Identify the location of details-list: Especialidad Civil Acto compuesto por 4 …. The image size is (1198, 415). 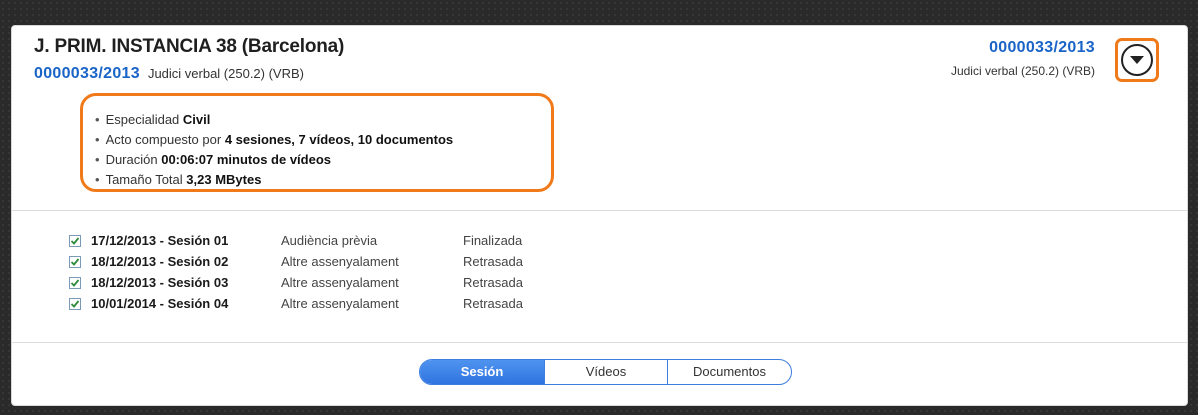
(274, 150).